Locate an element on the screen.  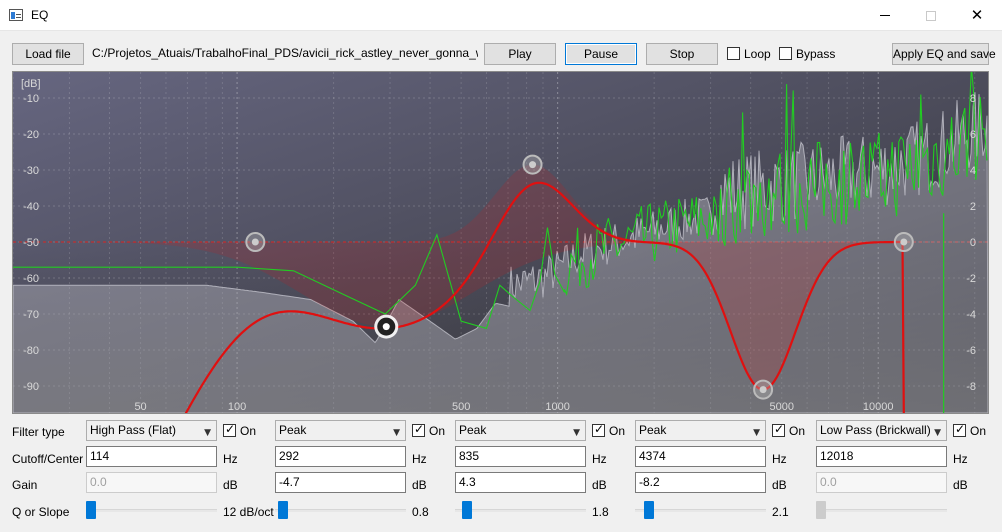
band4-freq-field: 4374 is located at coordinates (700, 456).